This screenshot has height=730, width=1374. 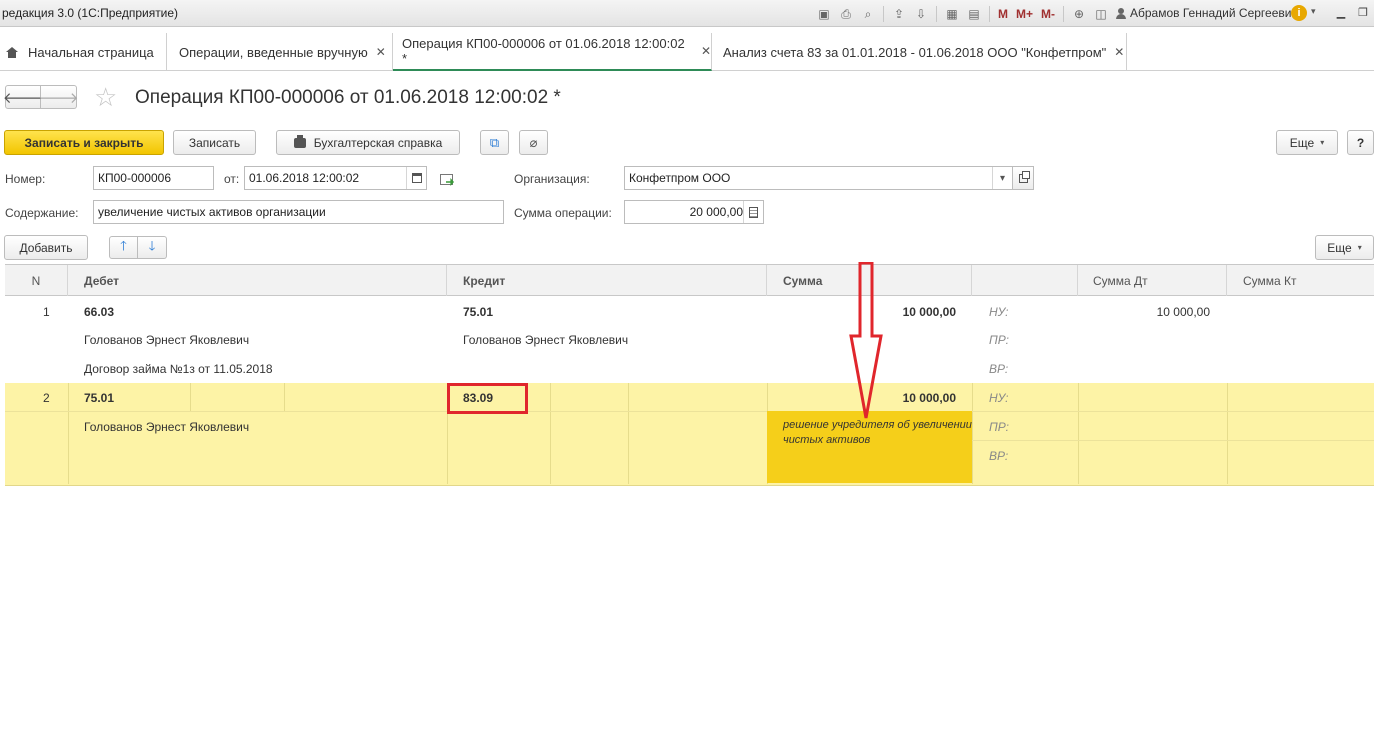 What do you see at coordinates (1079, 14) in the screenshot?
I see `zoom-icon: ⊕` at bounding box center [1079, 14].